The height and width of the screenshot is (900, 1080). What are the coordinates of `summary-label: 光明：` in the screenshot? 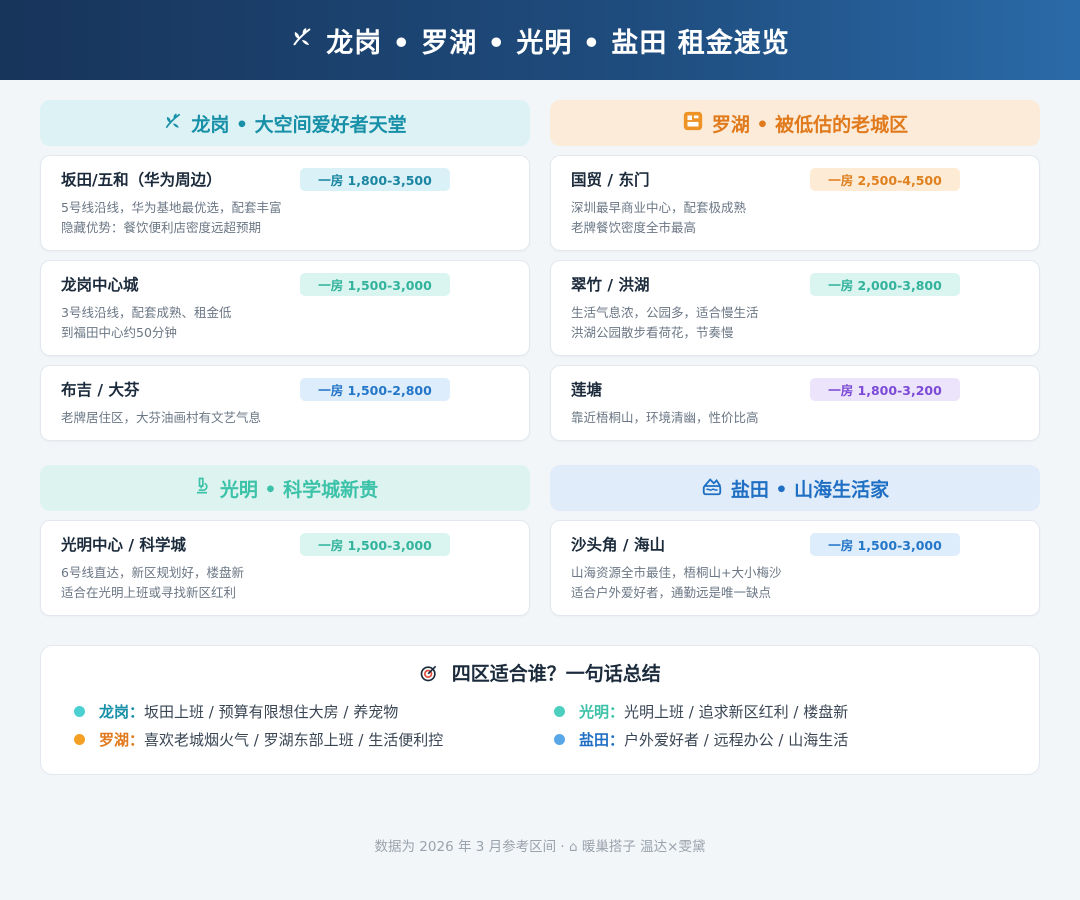 It's located at (602, 712).